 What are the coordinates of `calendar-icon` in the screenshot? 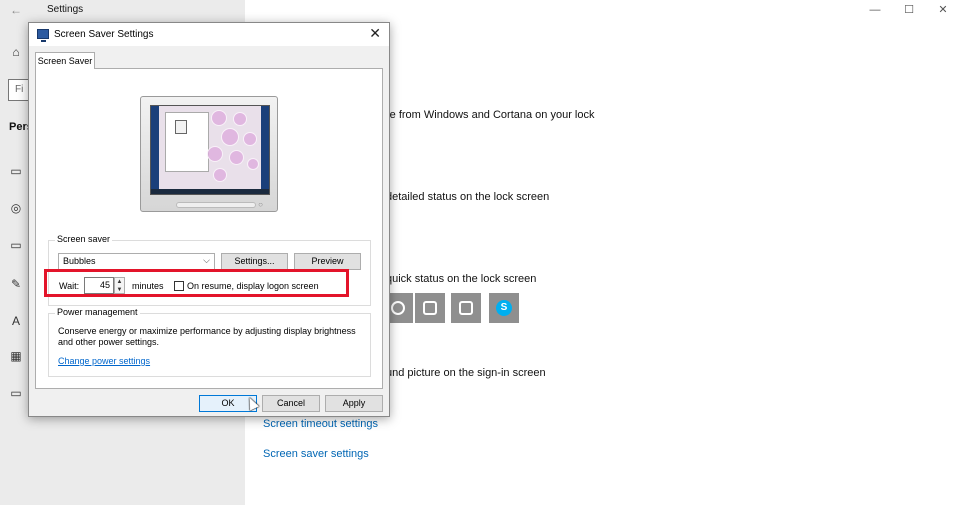 It's located at (430, 308).